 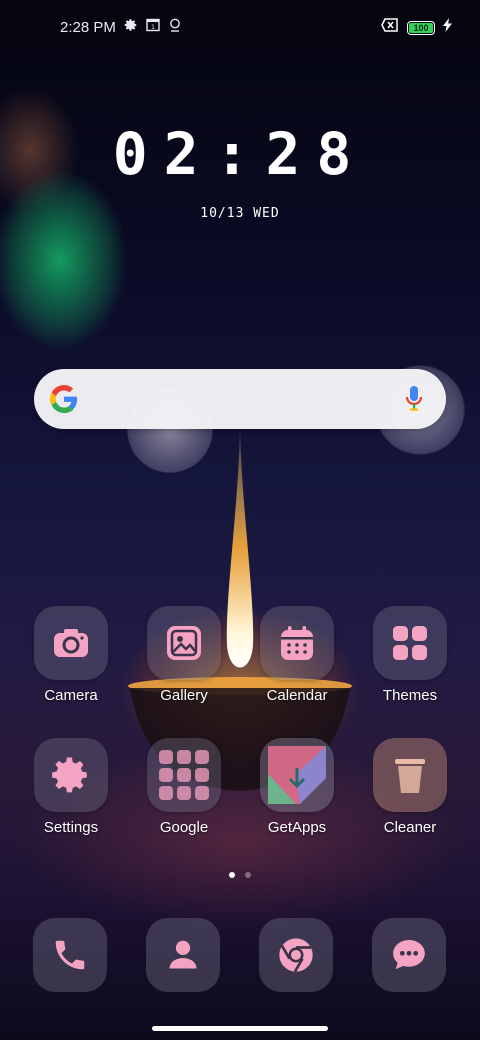 I want to click on folder-icon, so click(x=184, y=775).